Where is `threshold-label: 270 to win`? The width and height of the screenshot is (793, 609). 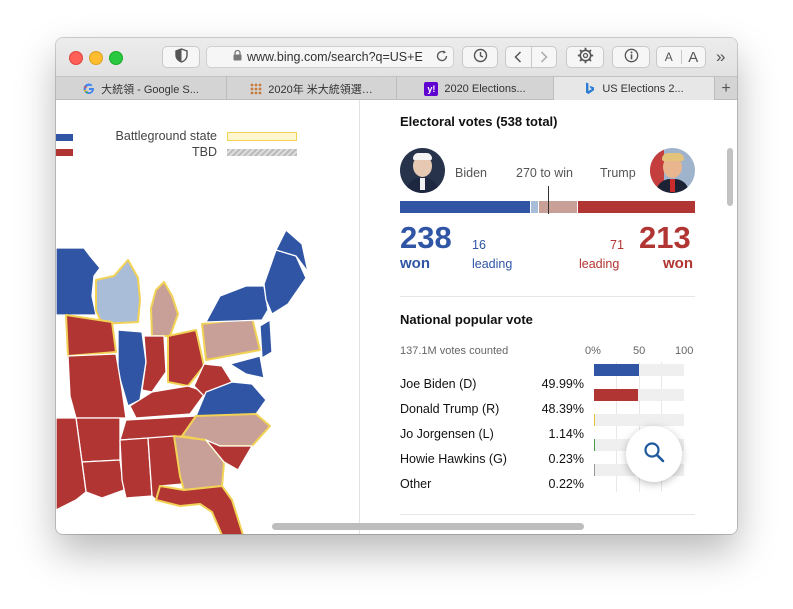 threshold-label: 270 to win is located at coordinates (544, 173).